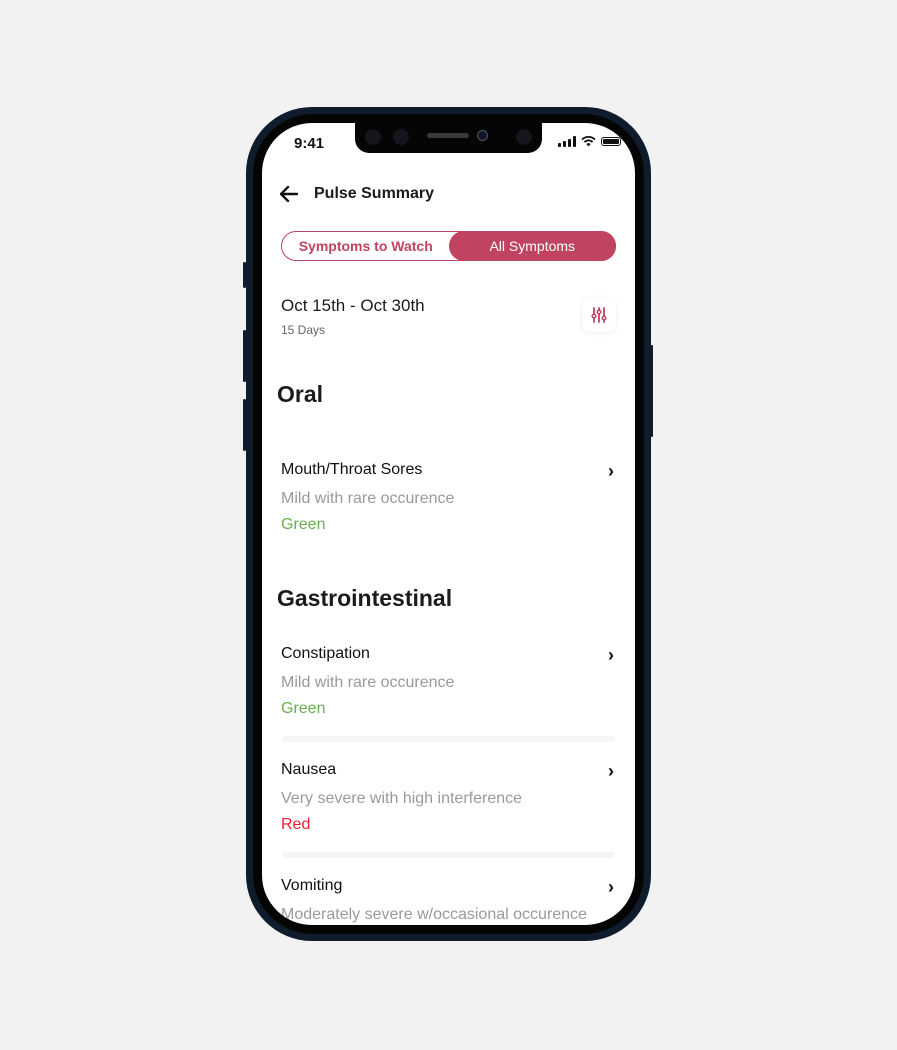 The height and width of the screenshot is (1050, 897). I want to click on duration-label: 15 Days, so click(303, 330).